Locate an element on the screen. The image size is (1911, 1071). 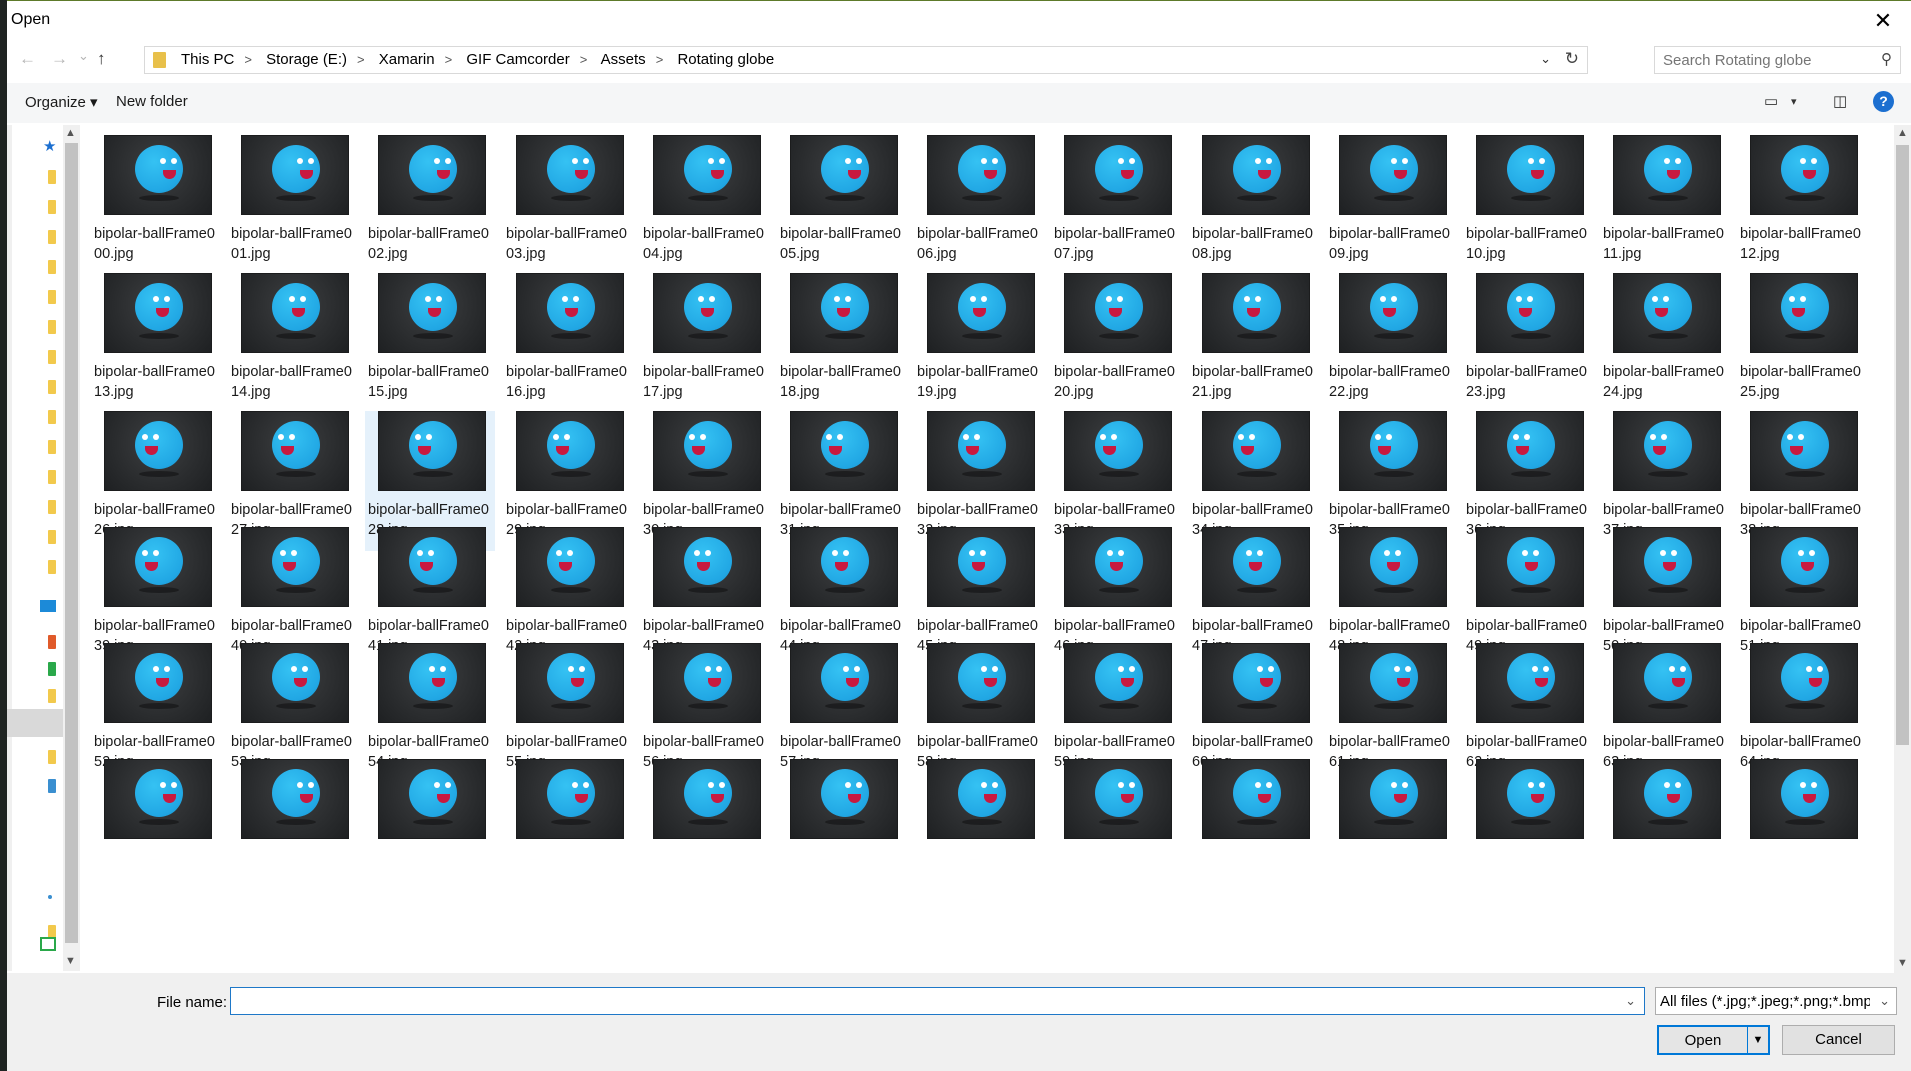
file-name-input is located at coordinates (919, 1001).